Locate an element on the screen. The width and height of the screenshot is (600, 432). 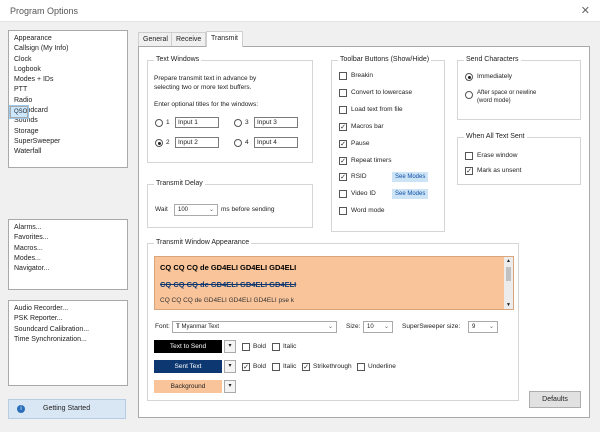
text-windows-desc-2: selecting two or more text buffers. is located at coordinates (203, 87).